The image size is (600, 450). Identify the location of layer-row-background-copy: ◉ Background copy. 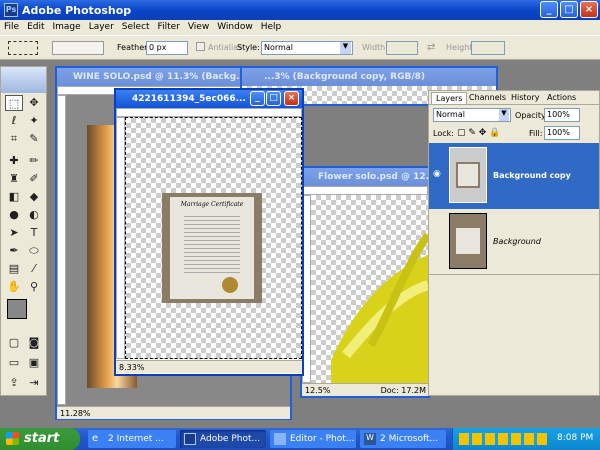
(514, 176).